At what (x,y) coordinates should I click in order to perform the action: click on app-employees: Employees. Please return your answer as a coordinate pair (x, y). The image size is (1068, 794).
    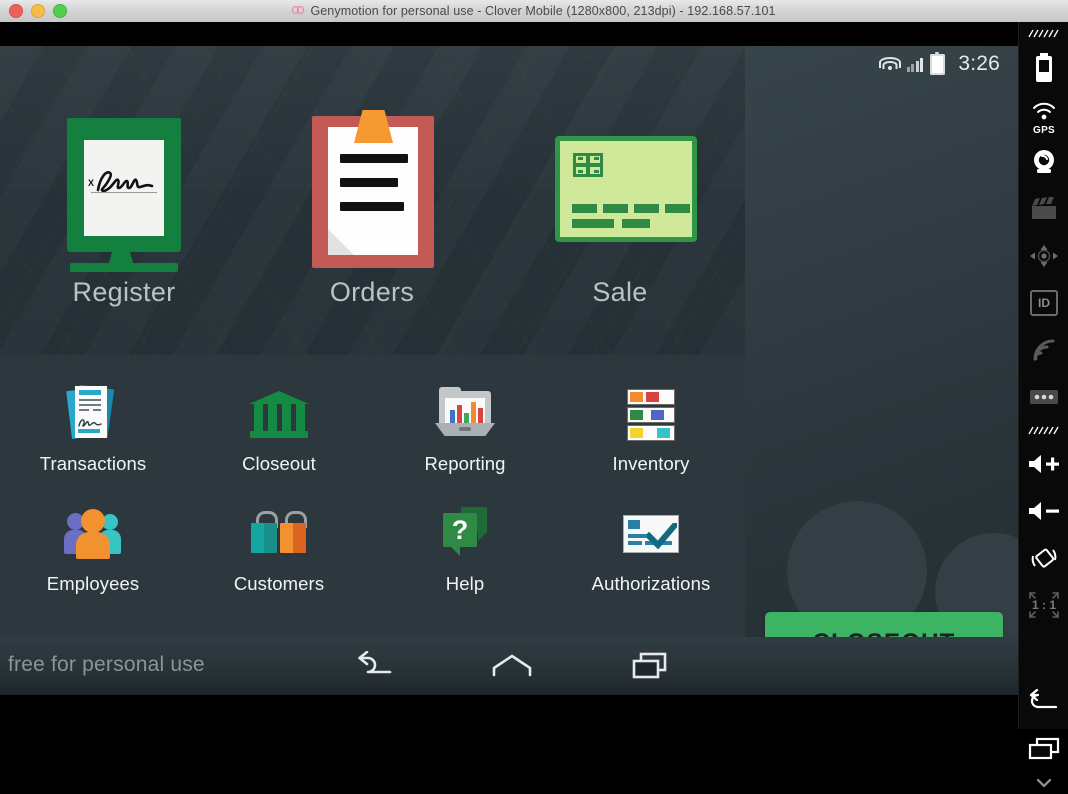
    Looking at the image, I should click on (93, 535).